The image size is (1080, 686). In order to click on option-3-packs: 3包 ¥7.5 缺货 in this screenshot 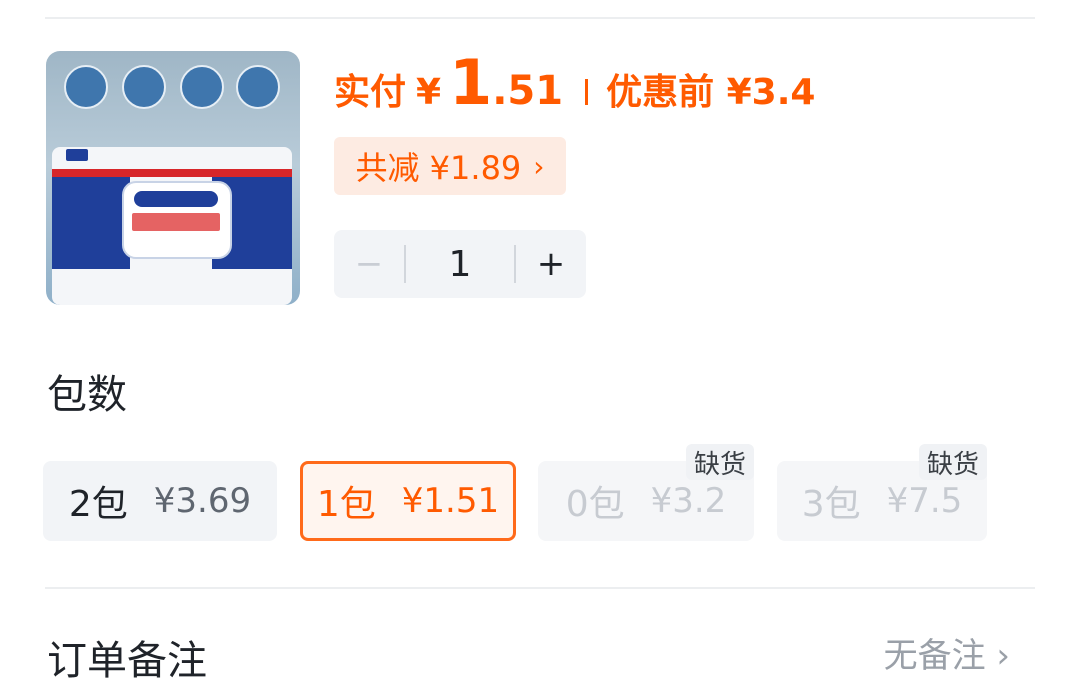, I will do `click(882, 492)`.